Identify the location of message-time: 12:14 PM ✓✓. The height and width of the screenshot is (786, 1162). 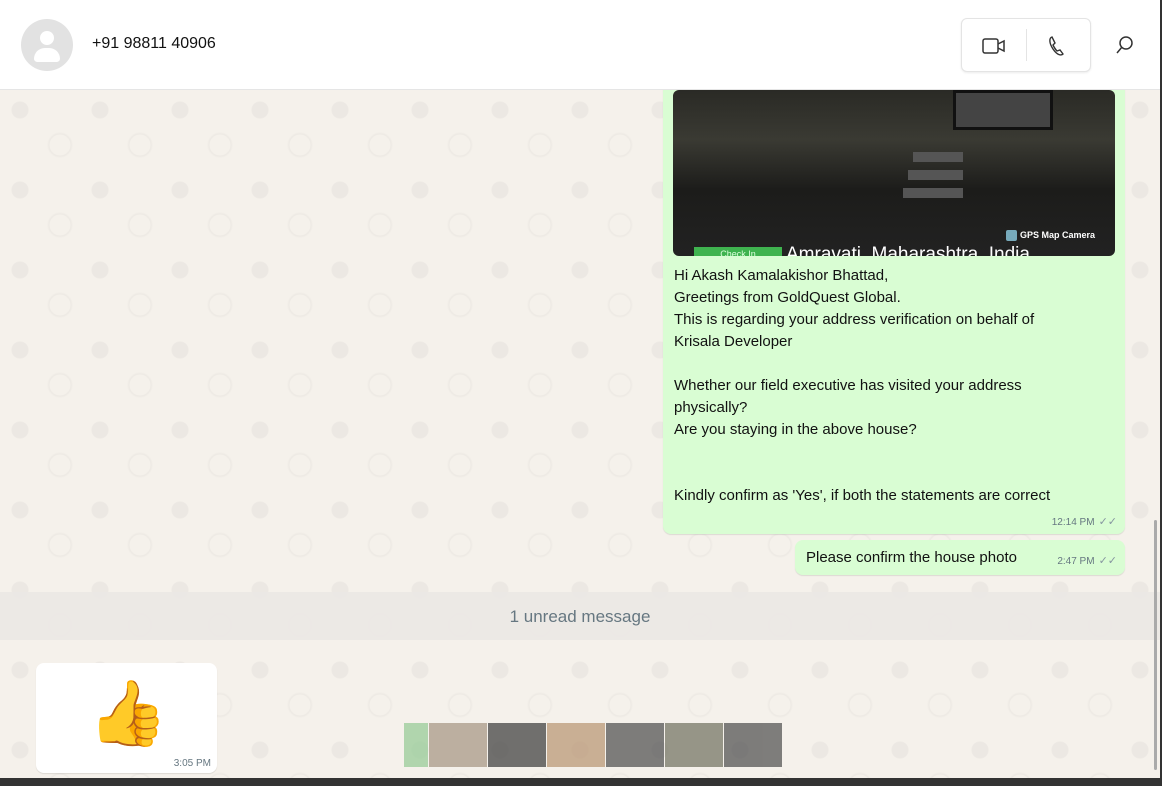
(1084, 521).